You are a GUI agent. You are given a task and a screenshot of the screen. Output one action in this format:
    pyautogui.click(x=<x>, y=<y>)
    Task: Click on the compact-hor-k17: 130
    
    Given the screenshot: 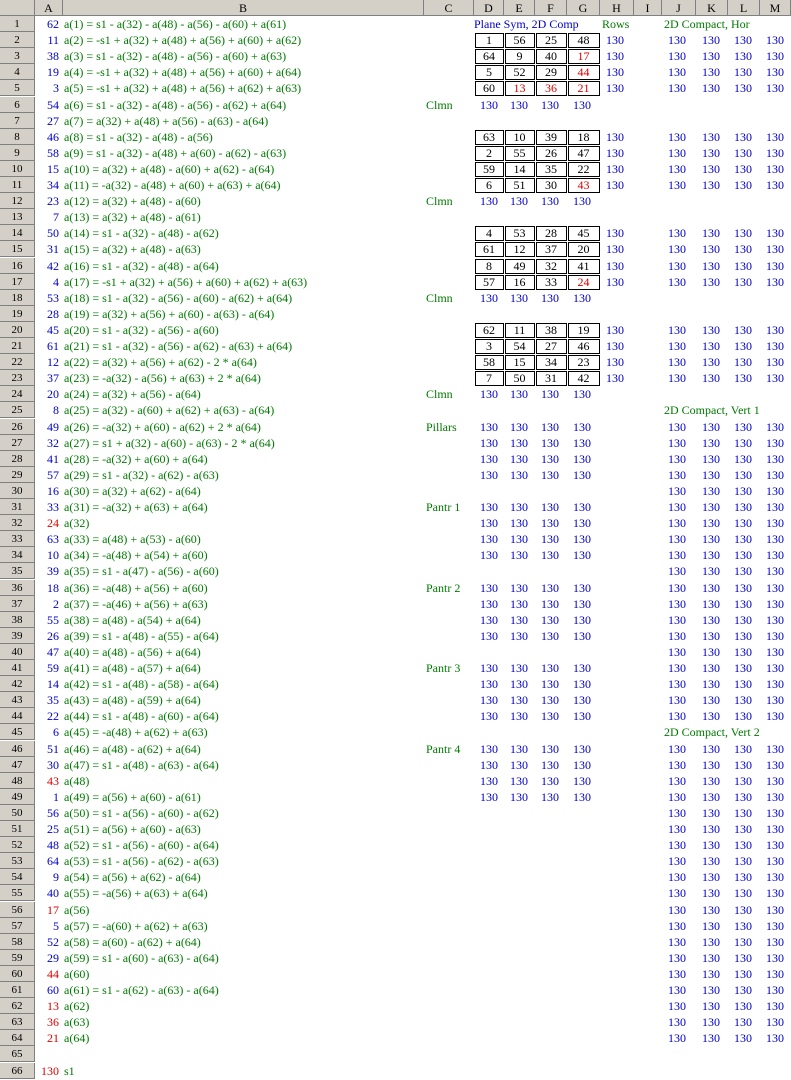 What is the action you would take?
    pyautogui.click(x=711, y=282)
    